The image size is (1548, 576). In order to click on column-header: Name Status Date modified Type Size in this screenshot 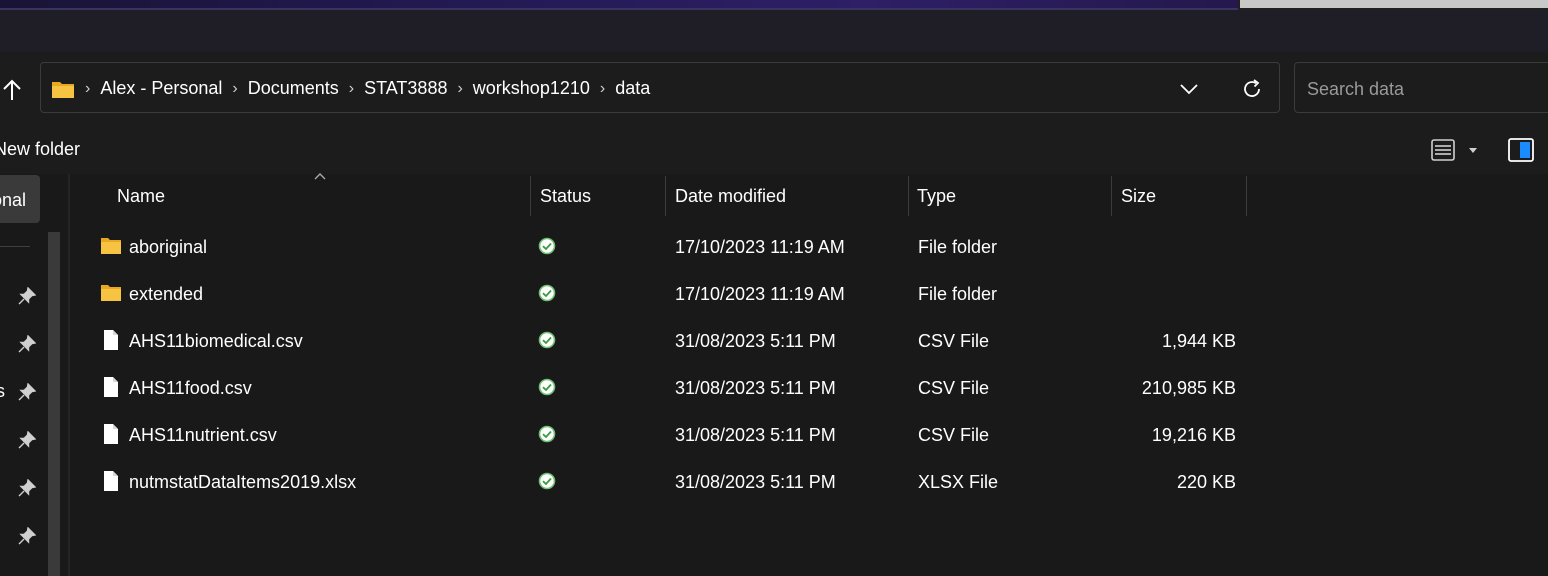, I will do `click(670, 195)`.